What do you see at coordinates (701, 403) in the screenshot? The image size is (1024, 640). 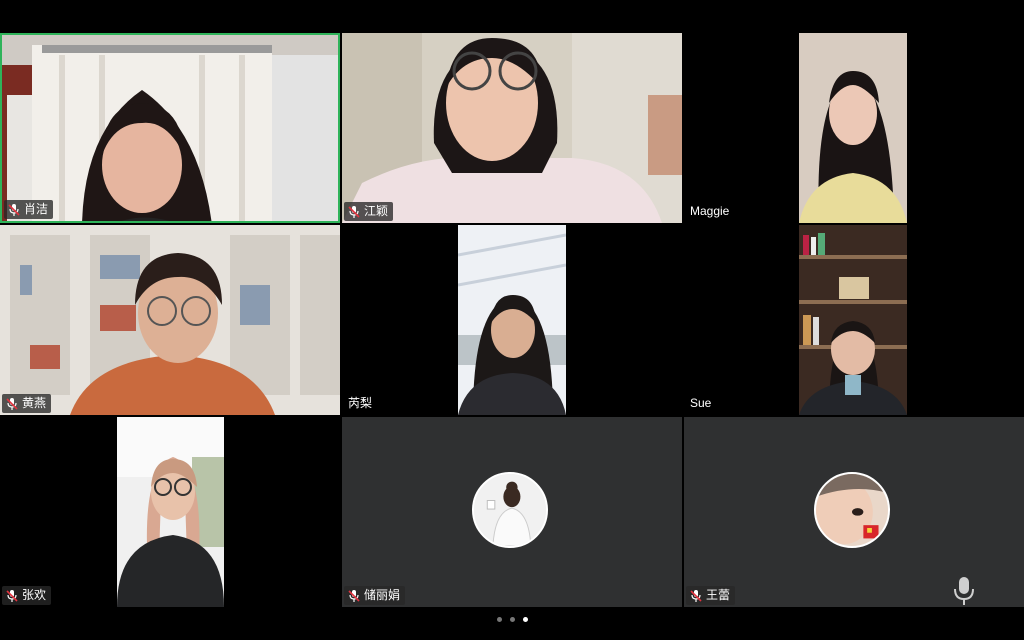 I see `participant-name: Sue` at bounding box center [701, 403].